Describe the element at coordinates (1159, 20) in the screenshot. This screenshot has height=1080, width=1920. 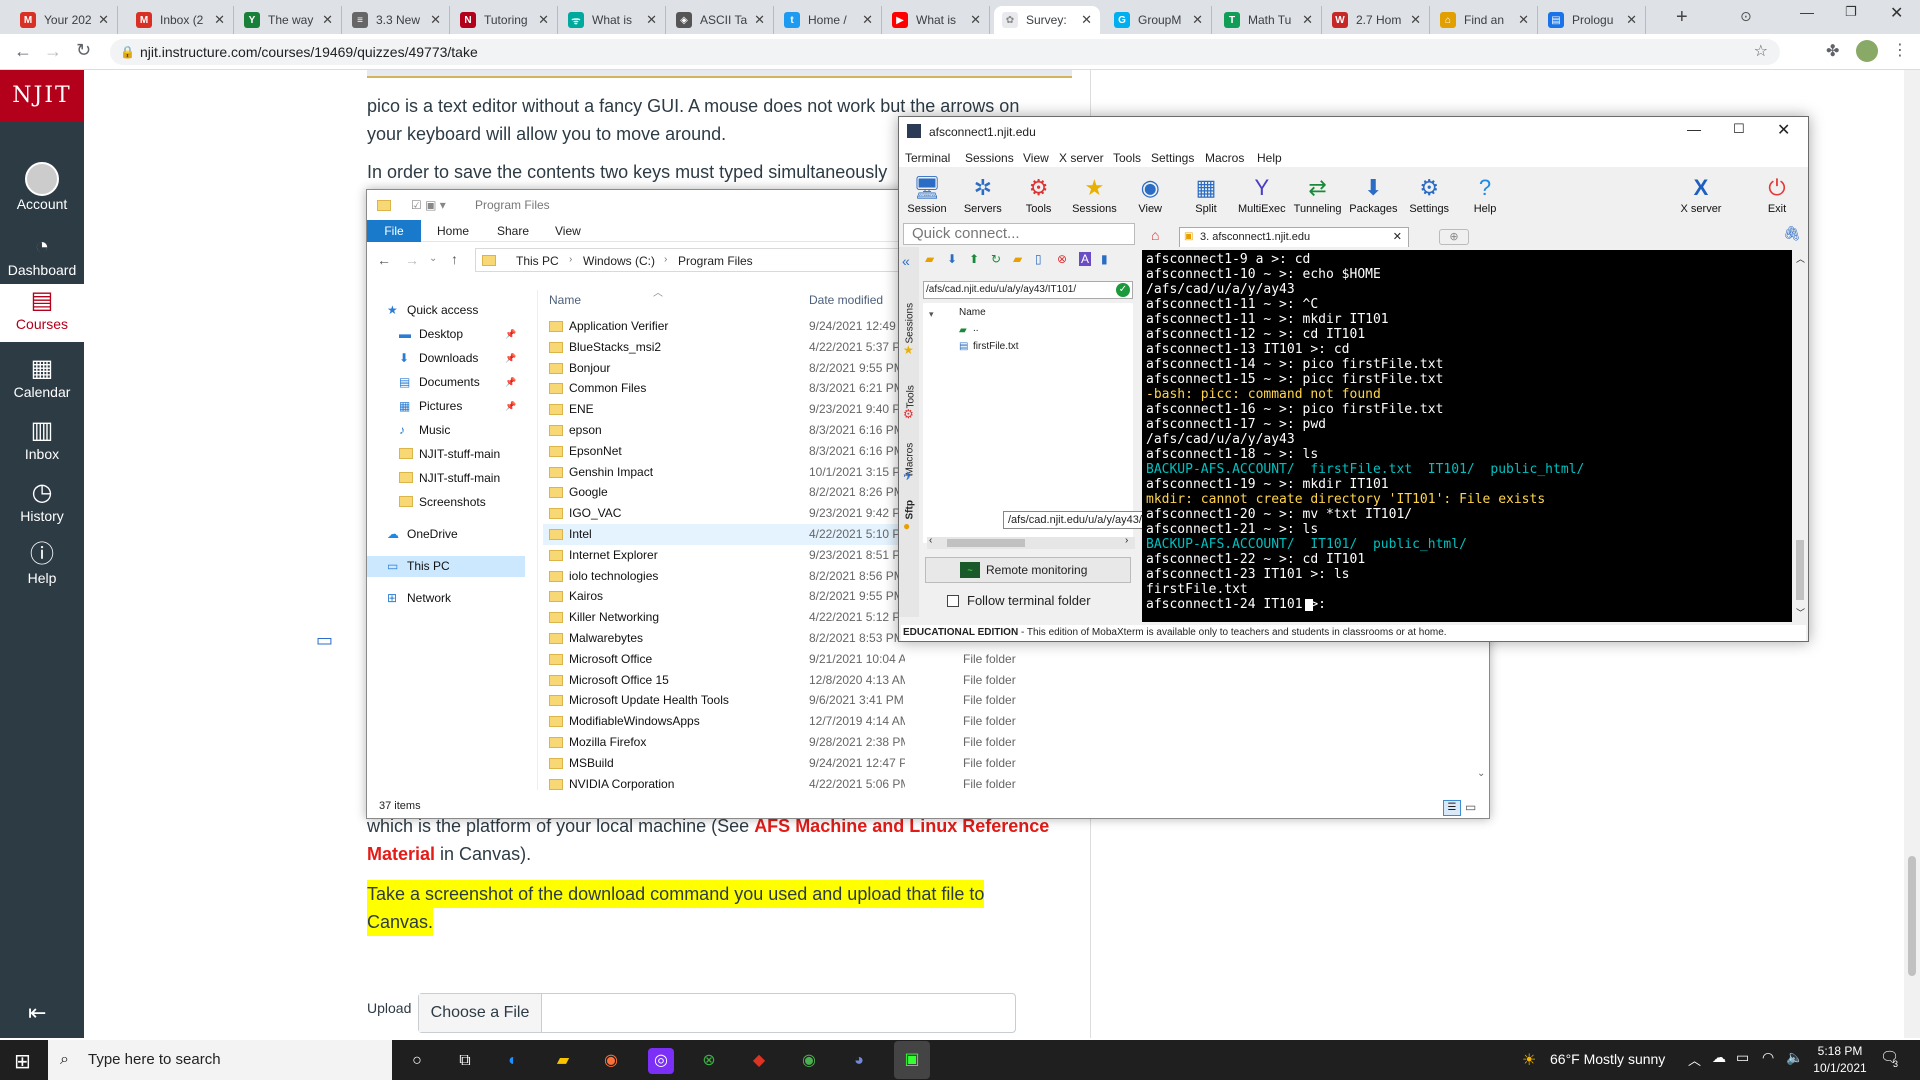
I see `browser-tab: G GroupM ✕` at that location.